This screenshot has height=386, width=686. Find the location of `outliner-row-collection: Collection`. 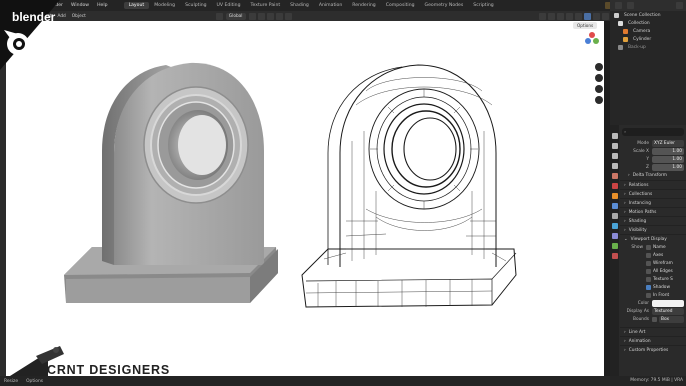

outliner-row-collection: Collection is located at coordinates (648, 23).